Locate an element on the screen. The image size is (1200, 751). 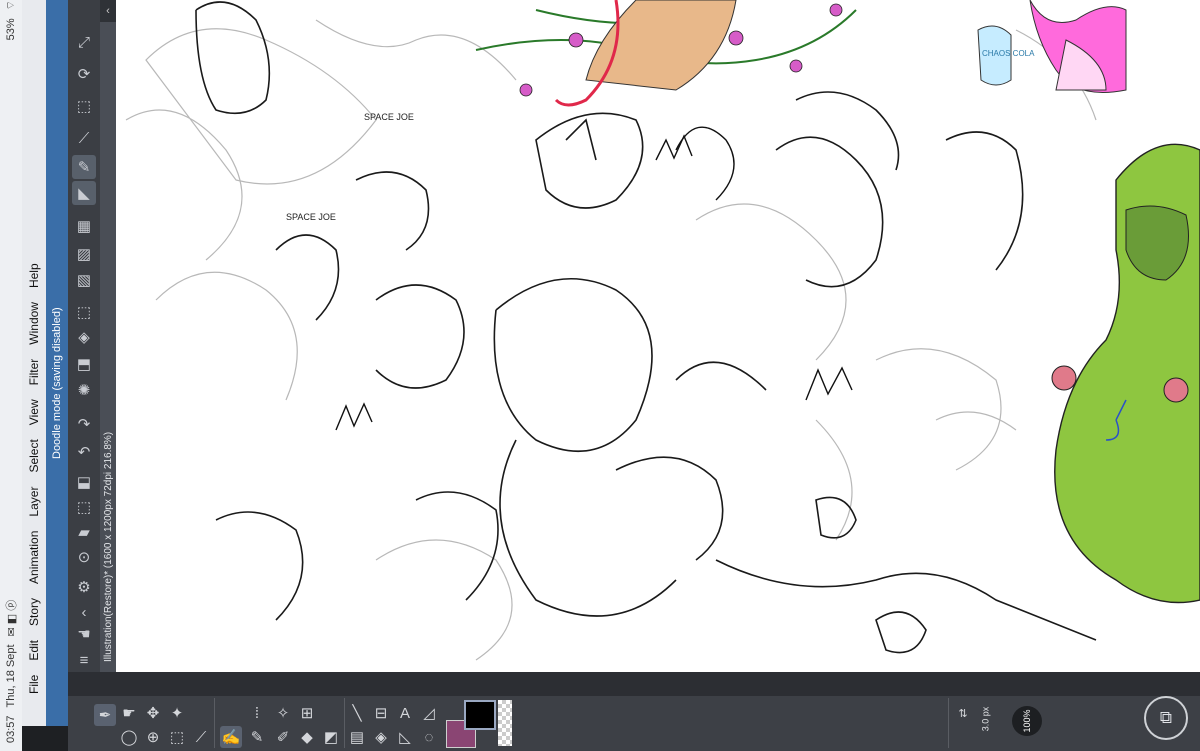
status-date: Thu, 18 Sept is located at coordinates (11, 676).